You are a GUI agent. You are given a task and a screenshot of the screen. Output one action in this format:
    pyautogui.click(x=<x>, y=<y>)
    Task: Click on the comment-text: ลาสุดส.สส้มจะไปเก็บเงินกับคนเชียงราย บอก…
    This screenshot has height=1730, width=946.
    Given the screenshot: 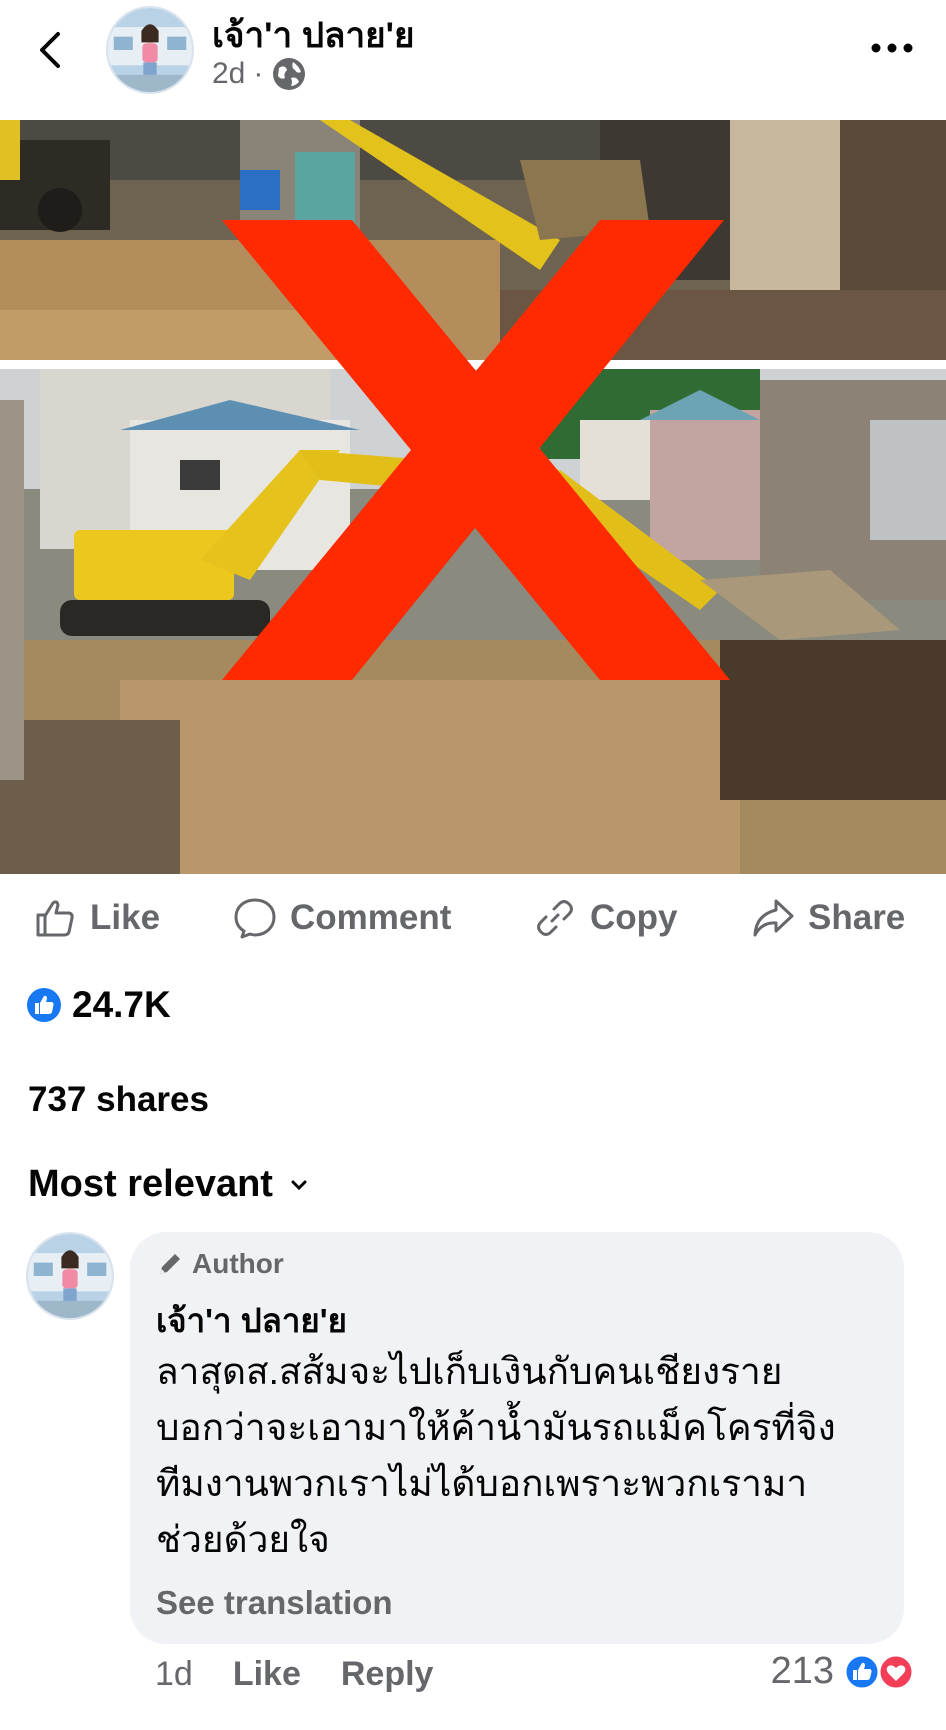 What is the action you would take?
    pyautogui.click(x=521, y=1456)
    